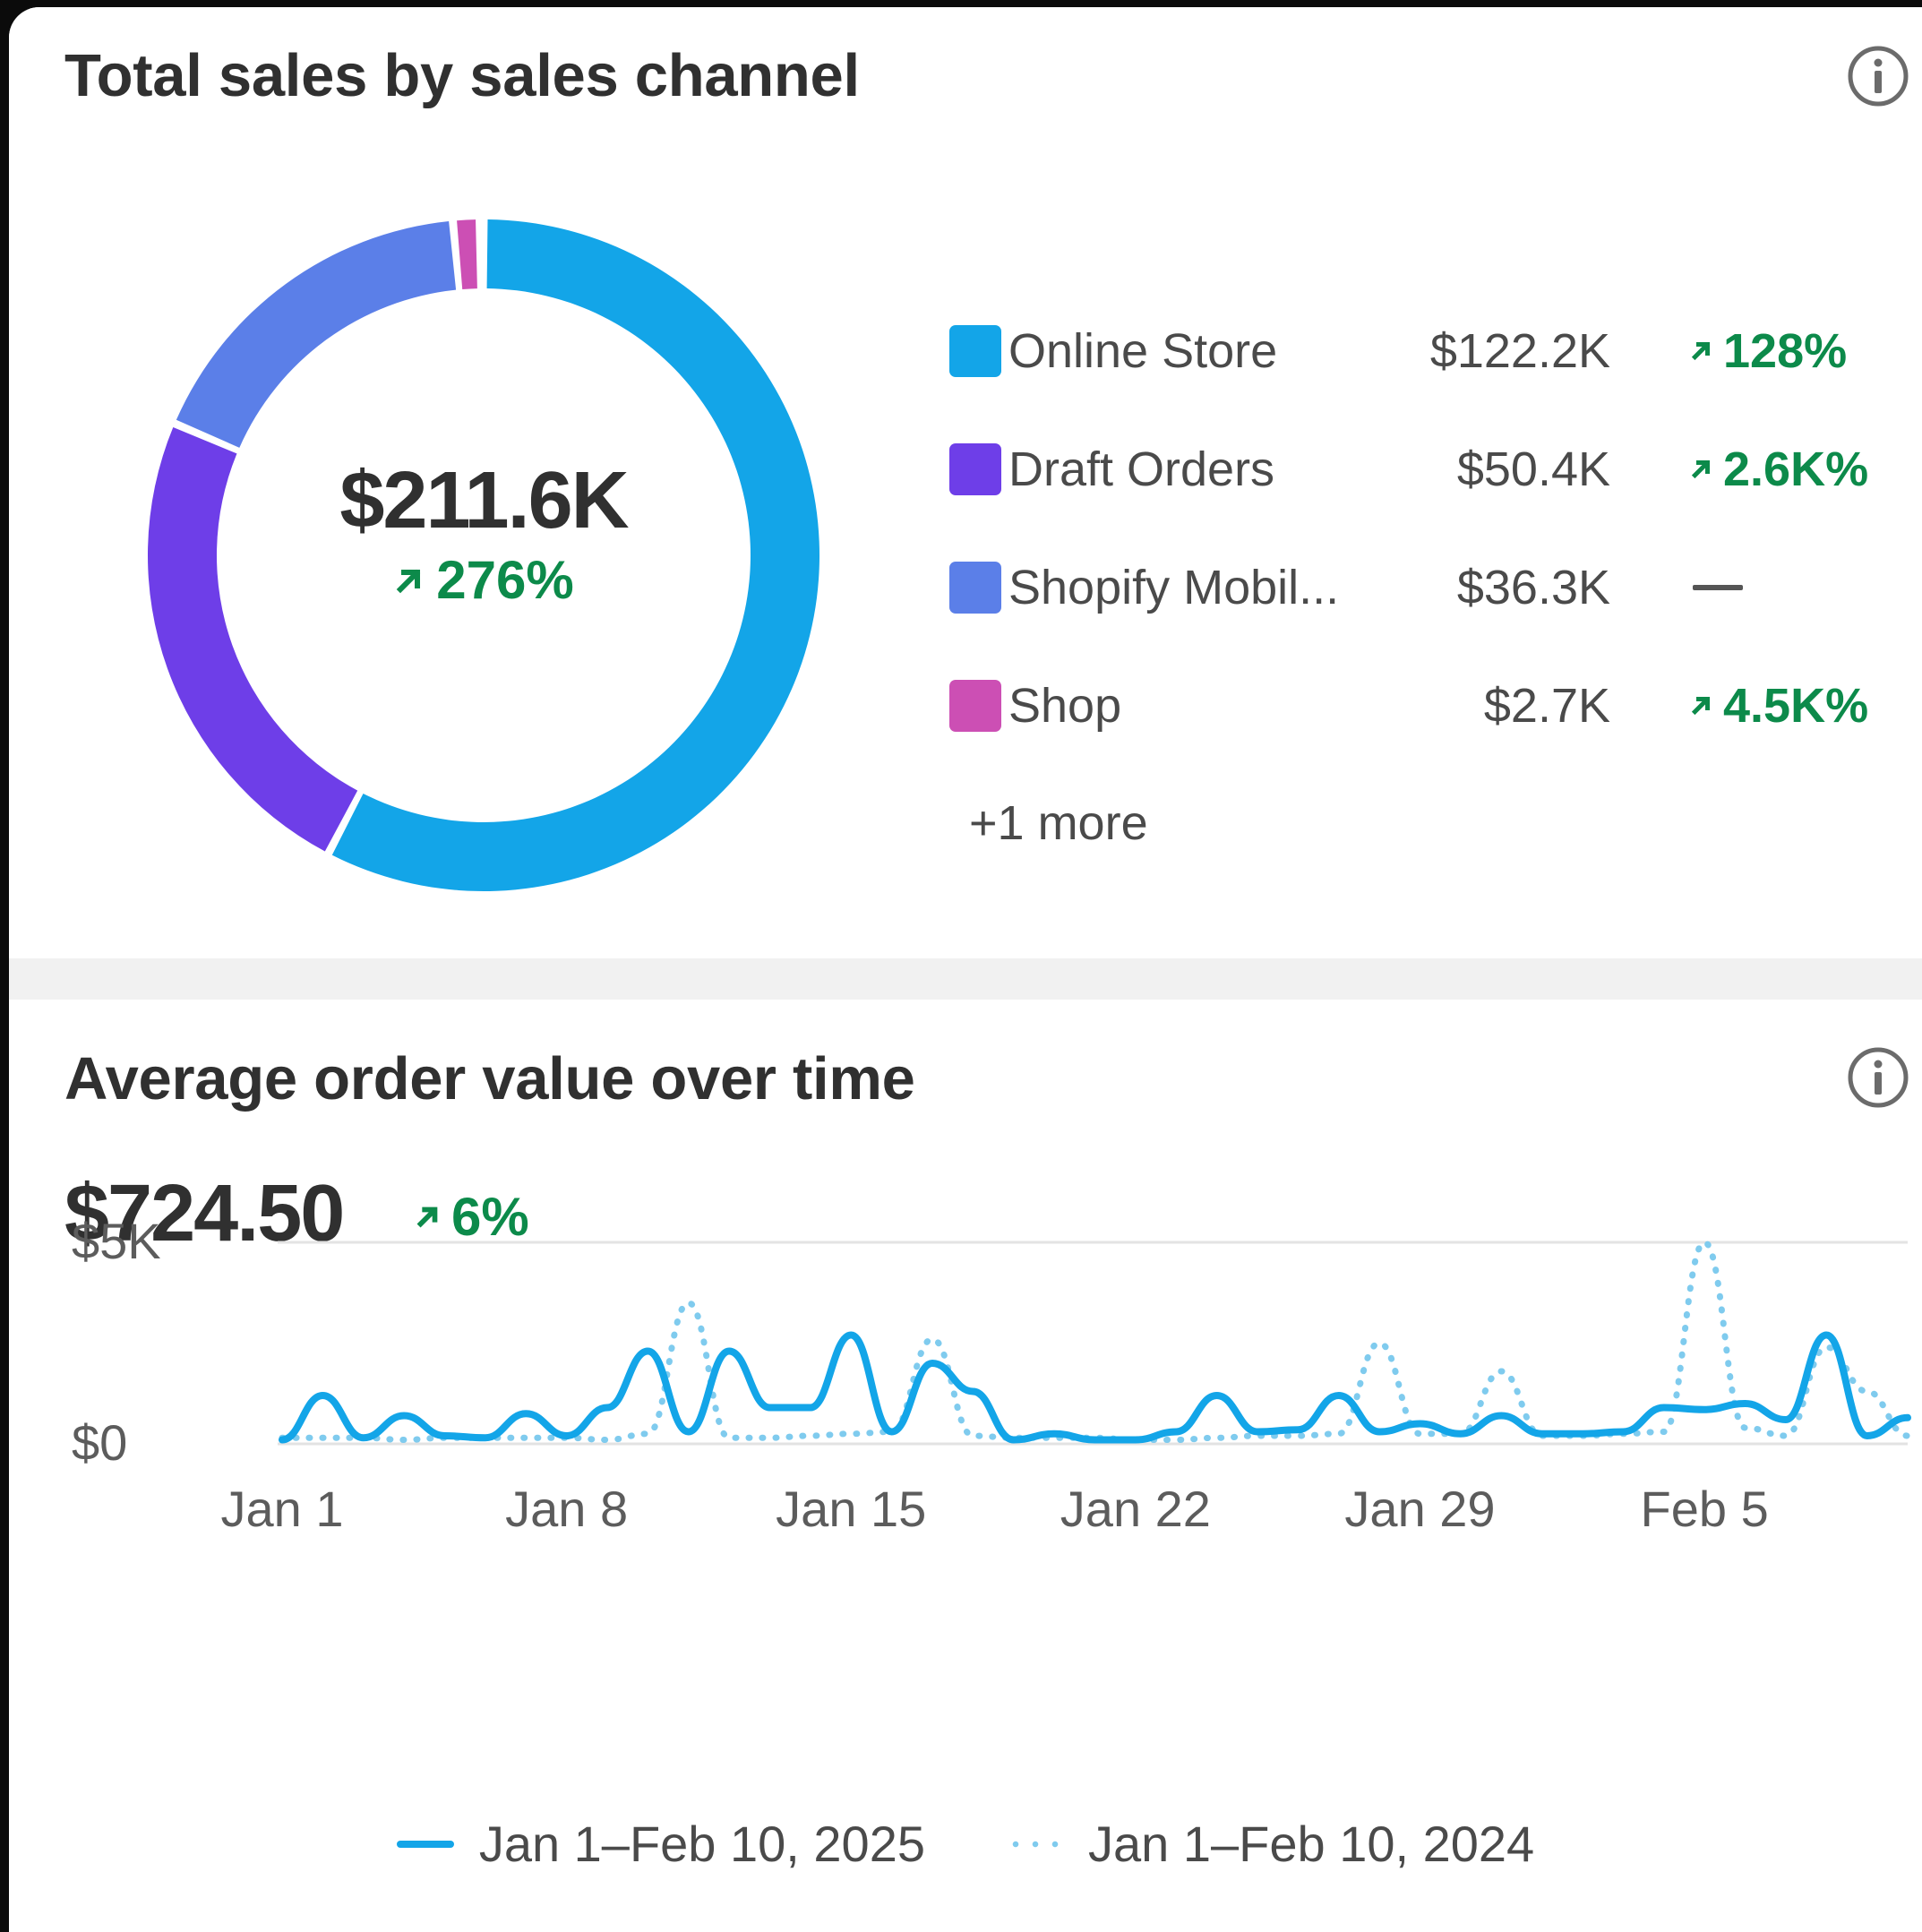  What do you see at coordinates (1411, 351) in the screenshot?
I see `legend-row-online-store: Online Store $122.2K 128%` at bounding box center [1411, 351].